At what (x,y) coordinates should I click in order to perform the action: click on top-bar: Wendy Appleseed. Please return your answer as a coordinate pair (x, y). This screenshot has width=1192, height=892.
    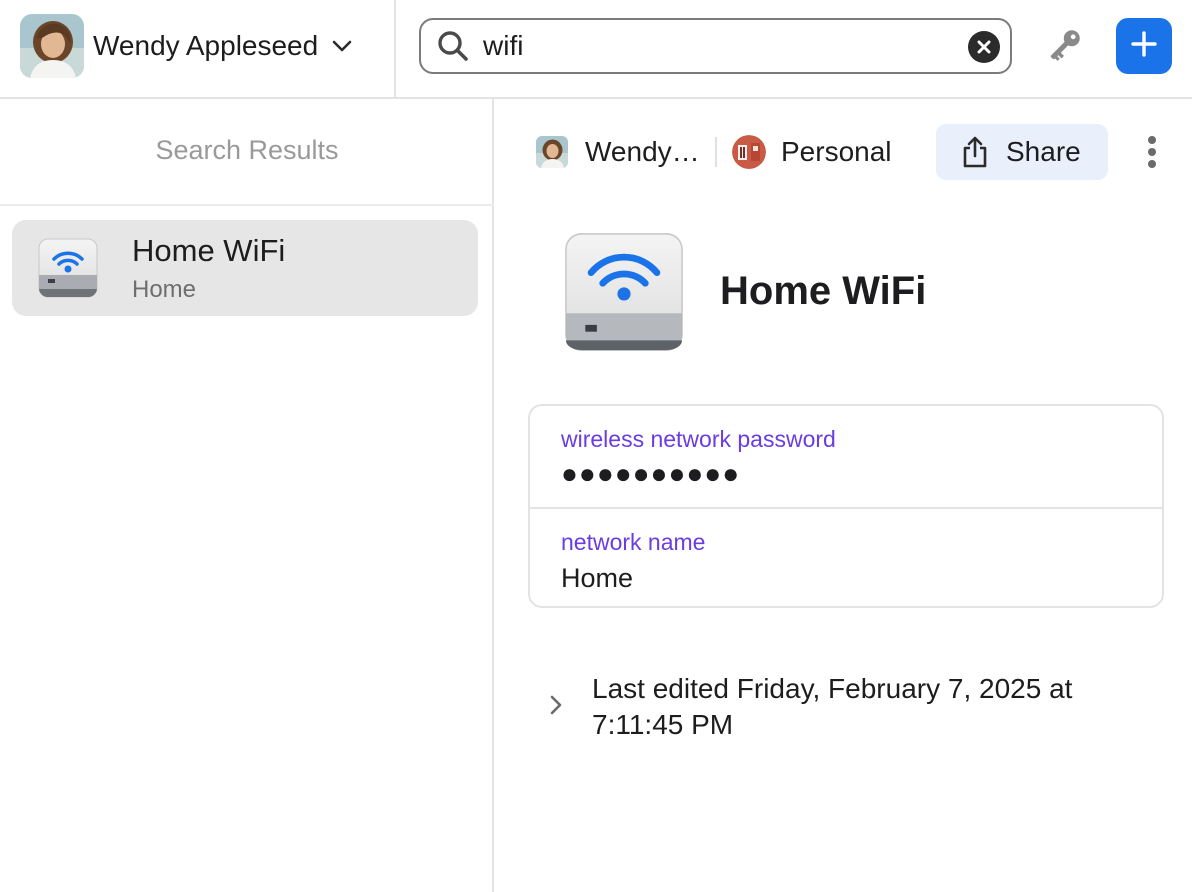
    Looking at the image, I should click on (596, 49).